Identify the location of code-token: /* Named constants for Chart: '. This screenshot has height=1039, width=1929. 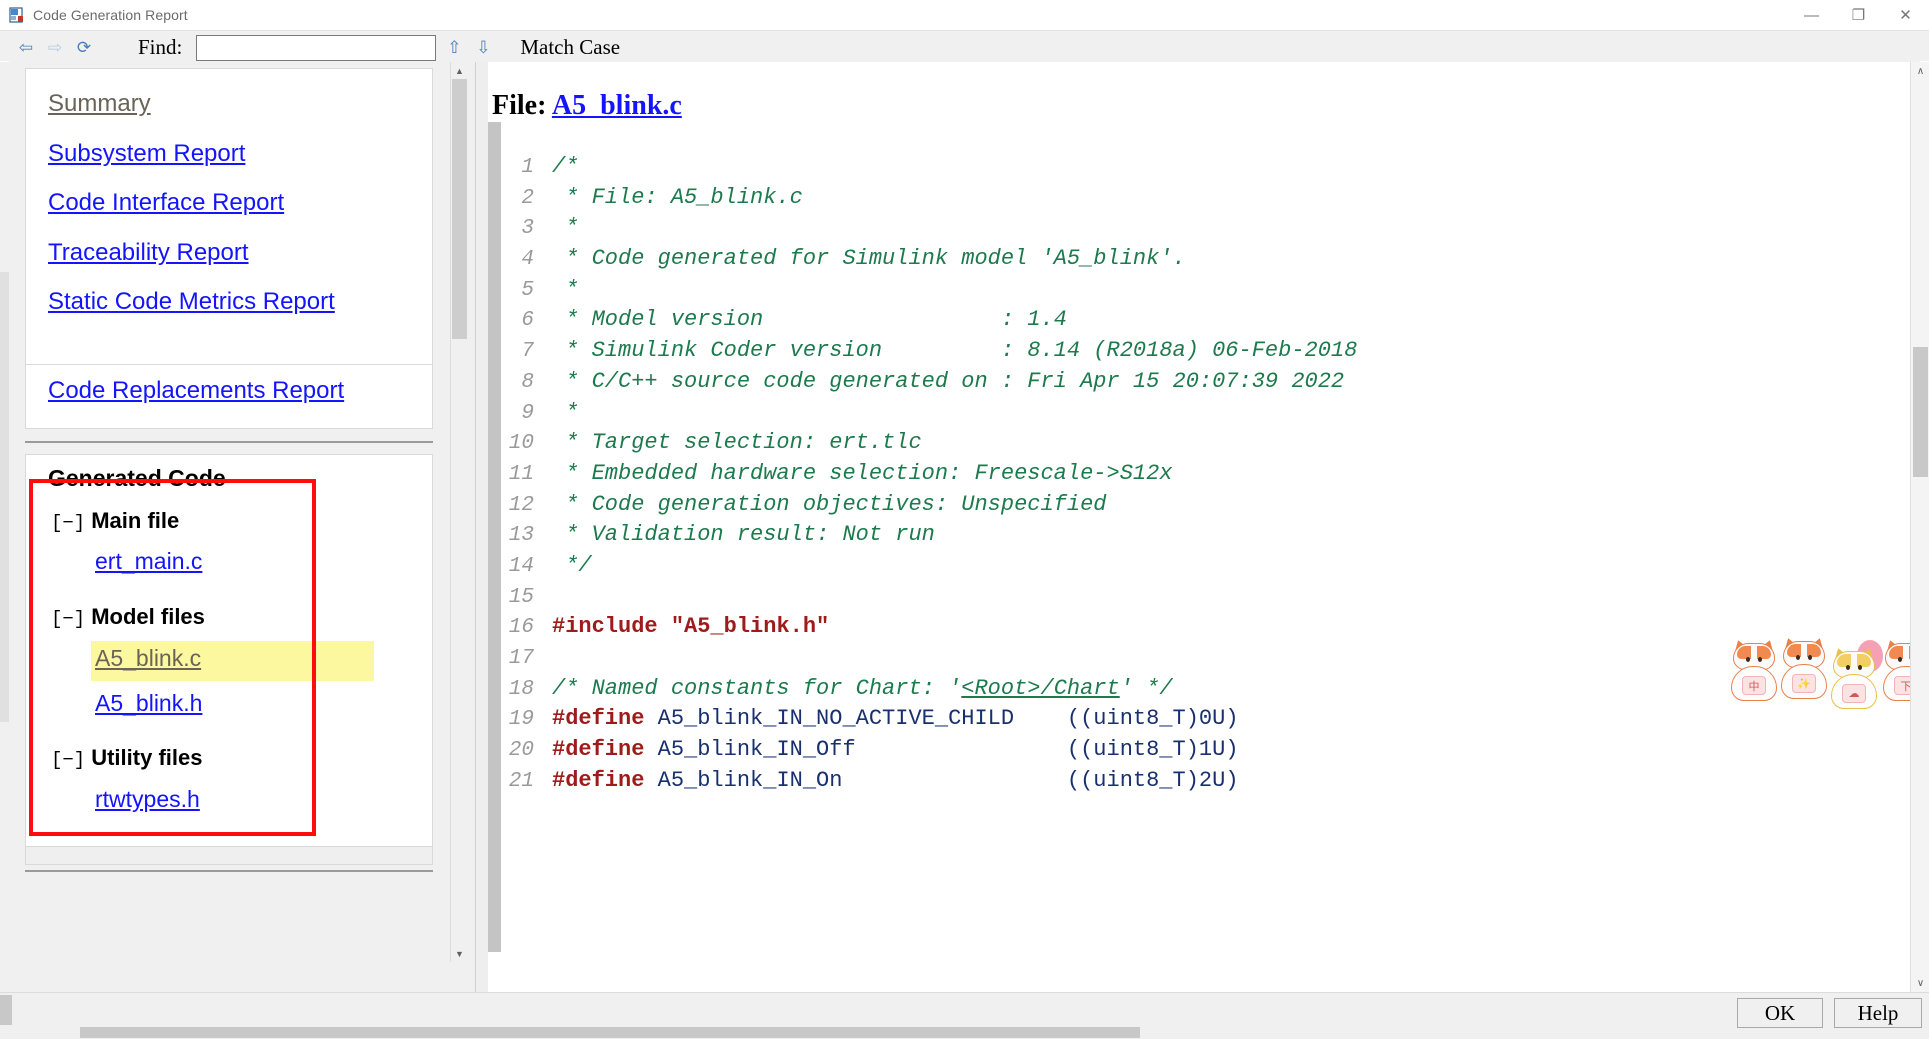
(757, 688).